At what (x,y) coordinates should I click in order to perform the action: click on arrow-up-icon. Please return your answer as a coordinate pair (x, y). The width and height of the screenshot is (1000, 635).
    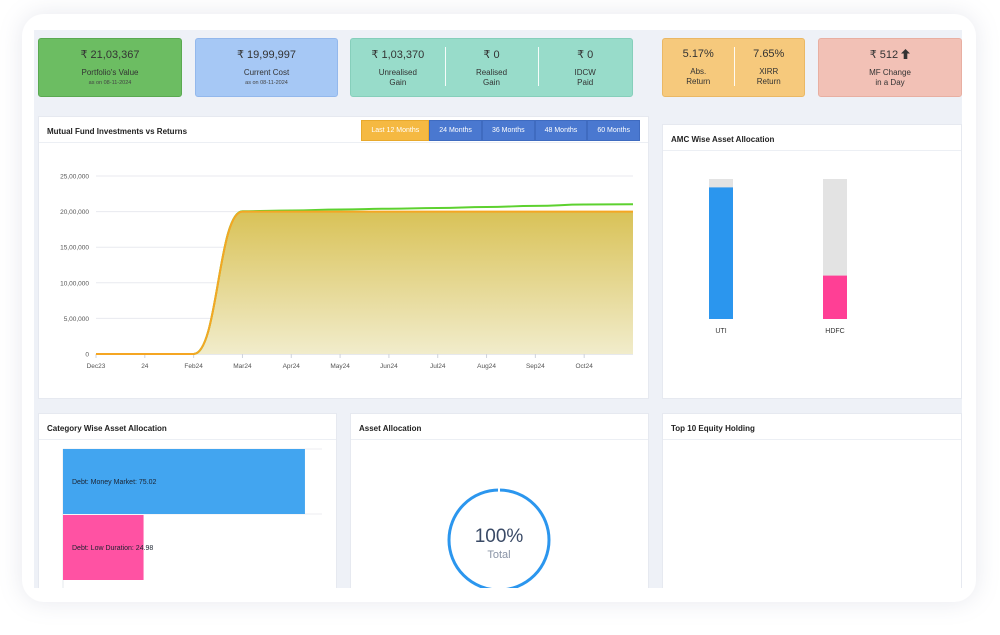
    Looking at the image, I should click on (906, 54).